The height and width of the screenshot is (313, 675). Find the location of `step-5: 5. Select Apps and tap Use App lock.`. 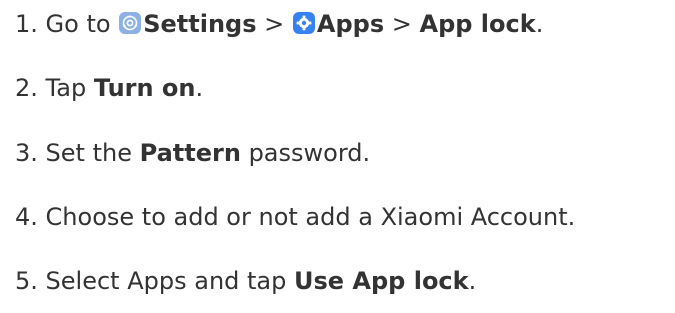

step-5: 5. Select Apps and tap Use App lock. is located at coordinates (245, 281).